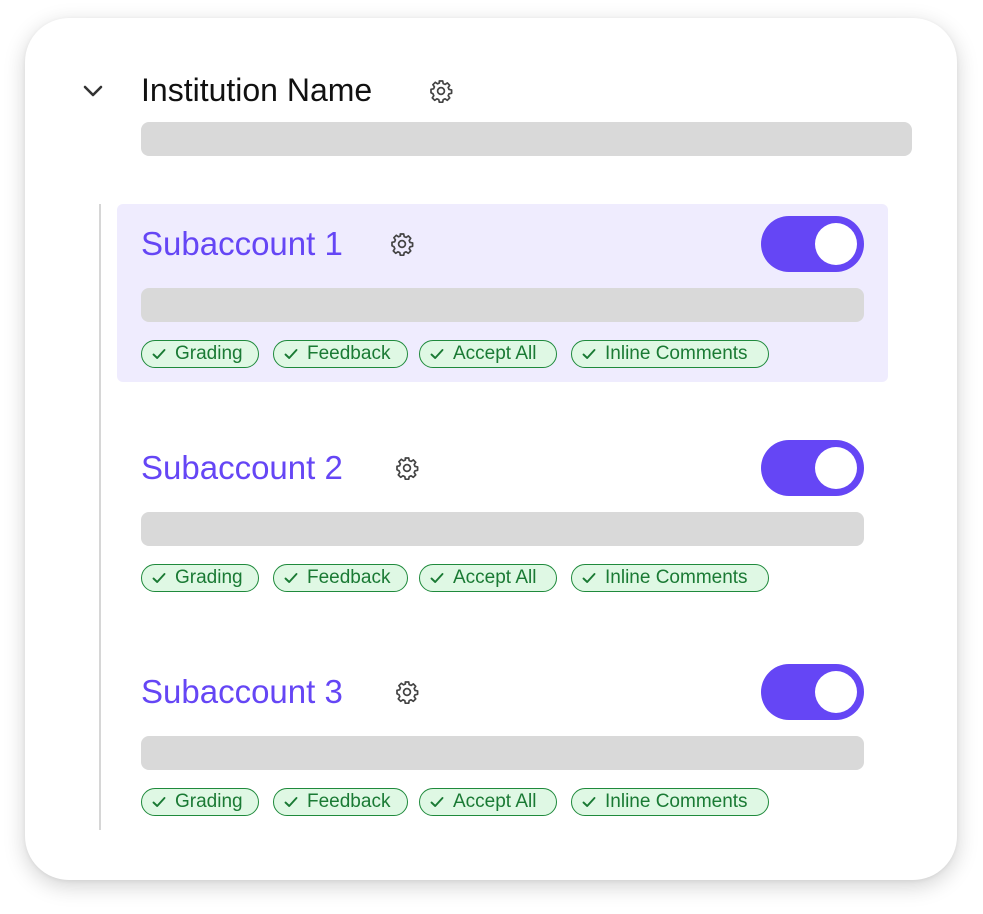 Image resolution: width=983 pixels, height=914 pixels. What do you see at coordinates (242, 467) in the screenshot?
I see `subaccount-name: Subaccount 2` at bounding box center [242, 467].